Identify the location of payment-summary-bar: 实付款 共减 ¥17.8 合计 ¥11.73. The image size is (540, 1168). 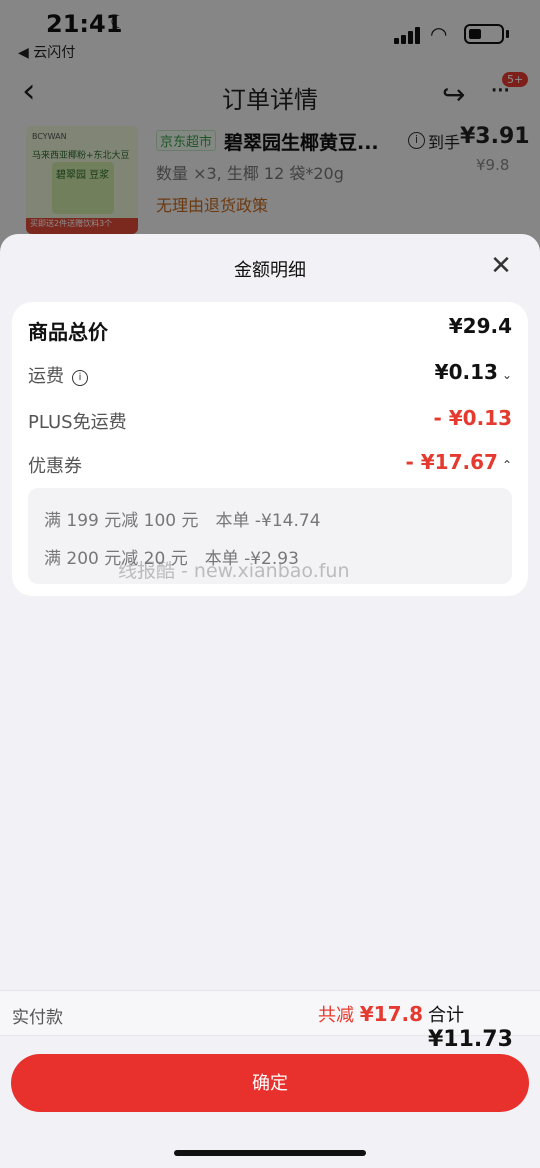
(270, 1021).